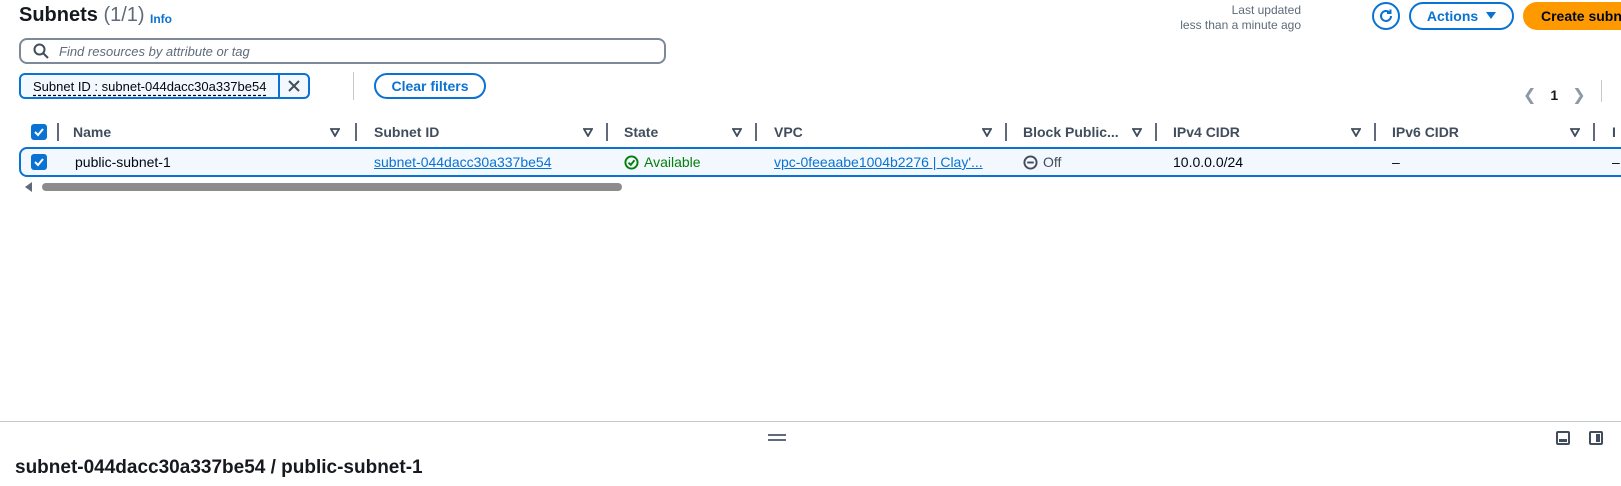  I want to click on cell-name: public-subnet-1, so click(123, 162).